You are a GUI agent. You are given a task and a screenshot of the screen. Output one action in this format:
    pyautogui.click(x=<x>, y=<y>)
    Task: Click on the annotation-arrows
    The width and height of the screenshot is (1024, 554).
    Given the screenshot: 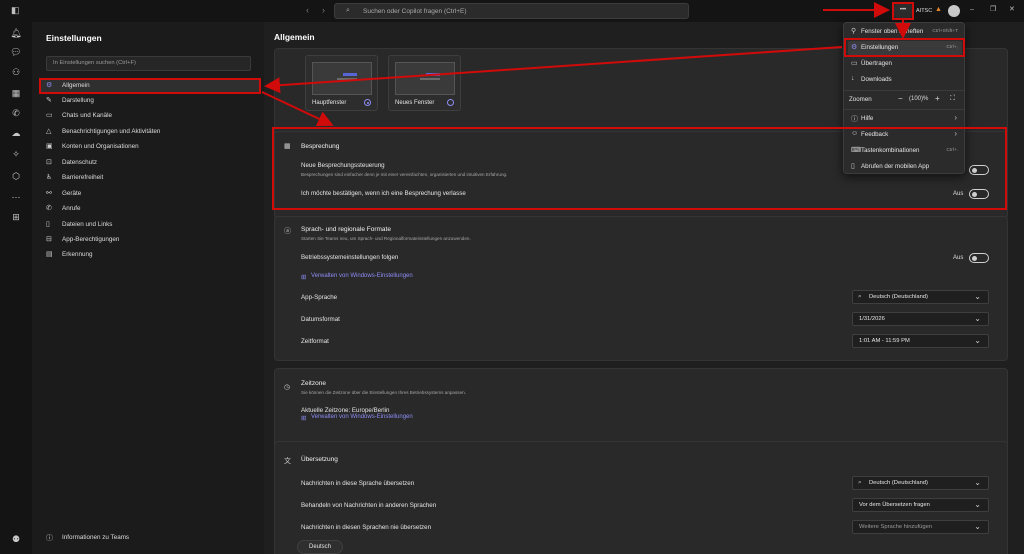 What is the action you would take?
    pyautogui.click(x=586, y=64)
    